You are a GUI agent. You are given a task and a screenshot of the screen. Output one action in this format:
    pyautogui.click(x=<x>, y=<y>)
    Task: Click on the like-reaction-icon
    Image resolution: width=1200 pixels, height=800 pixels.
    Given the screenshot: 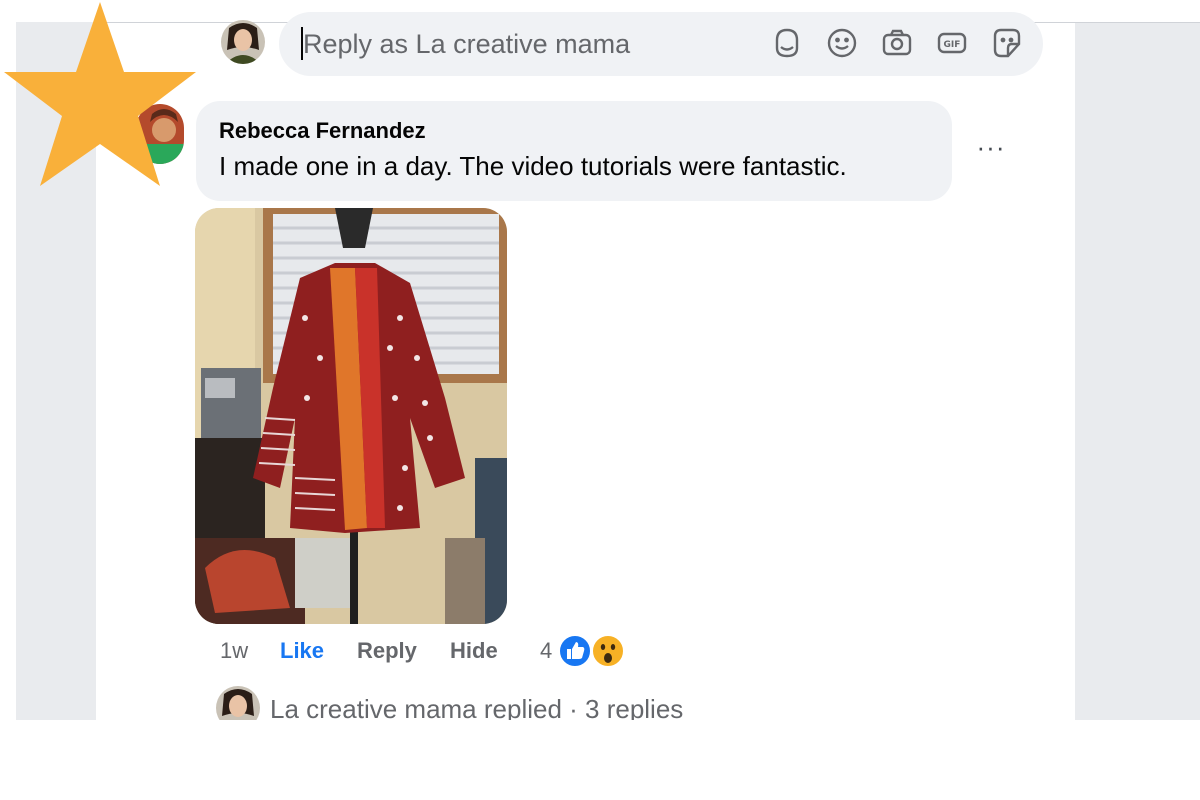 What is the action you would take?
    pyautogui.click(x=575, y=651)
    